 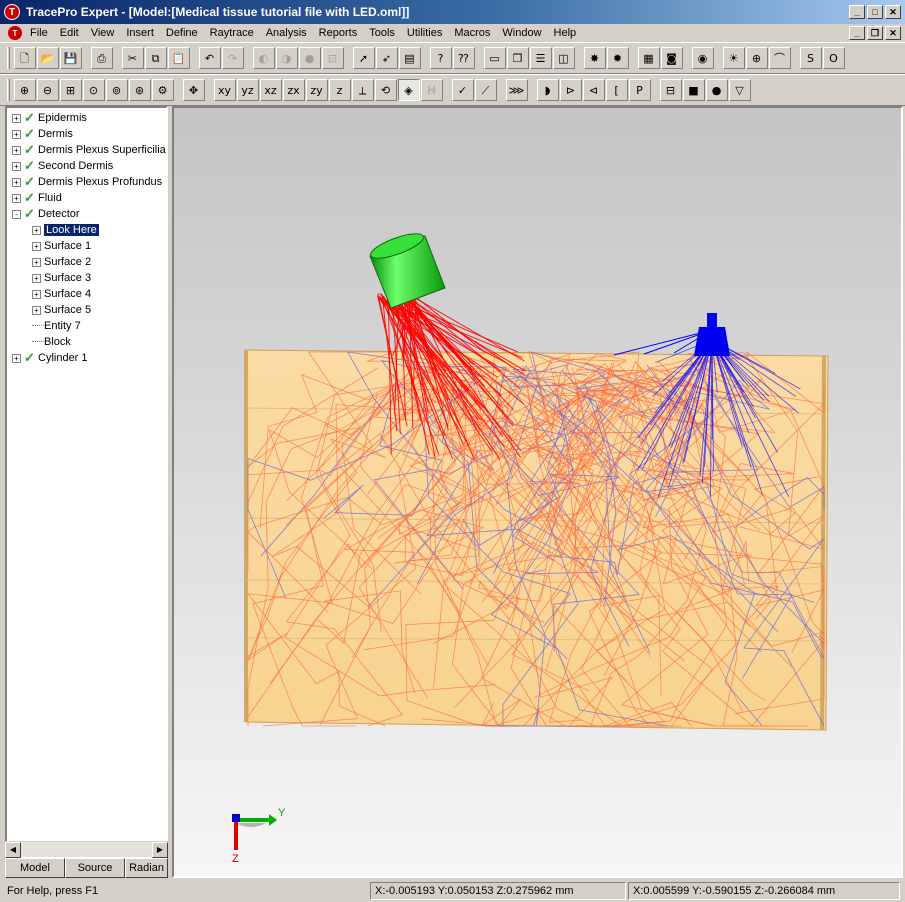 What do you see at coordinates (286, 58) in the screenshot?
I see `boolean-intersect-icon: ◑` at bounding box center [286, 58].